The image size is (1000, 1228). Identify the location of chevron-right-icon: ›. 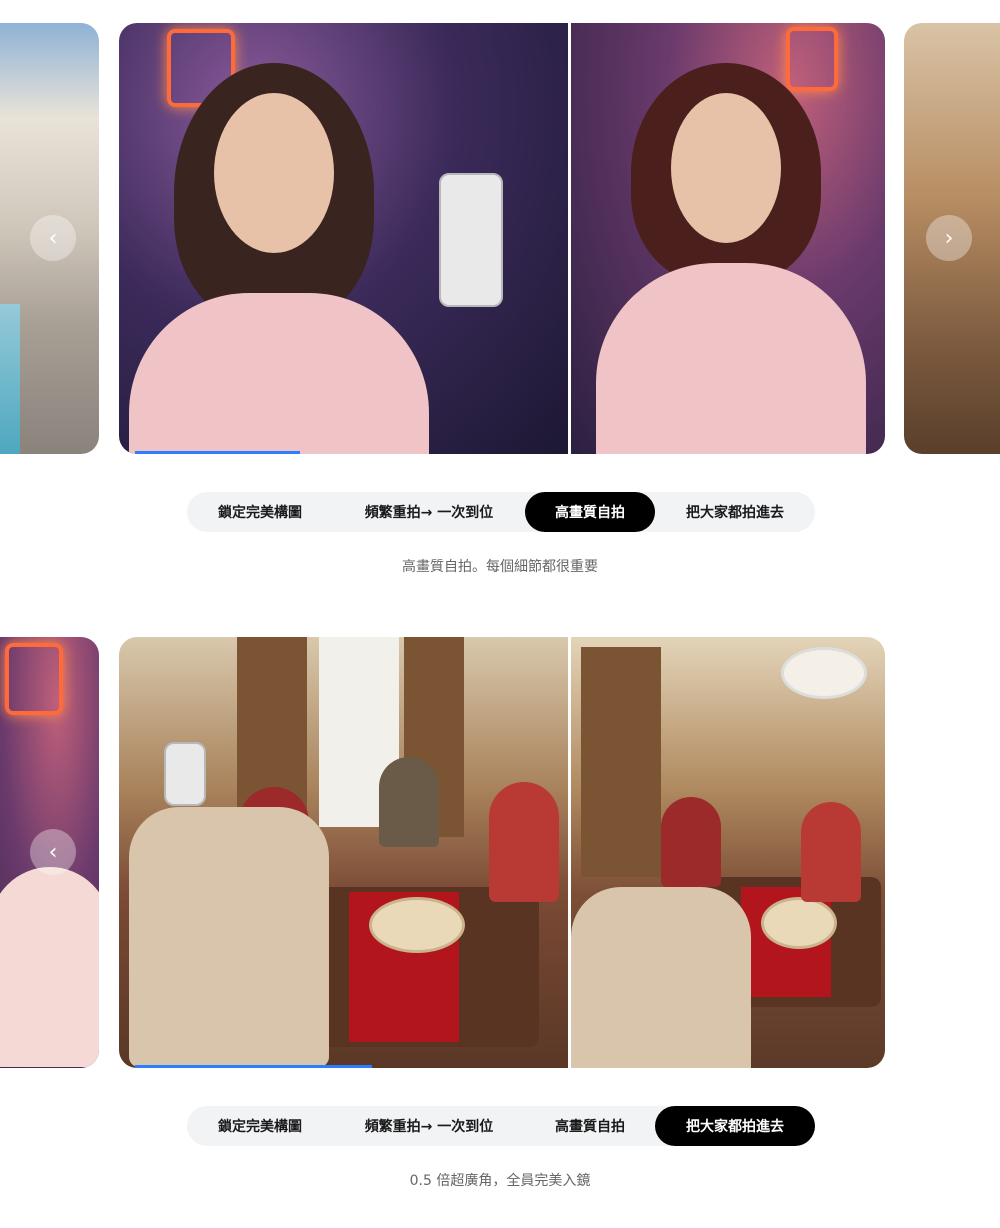
(949, 238).